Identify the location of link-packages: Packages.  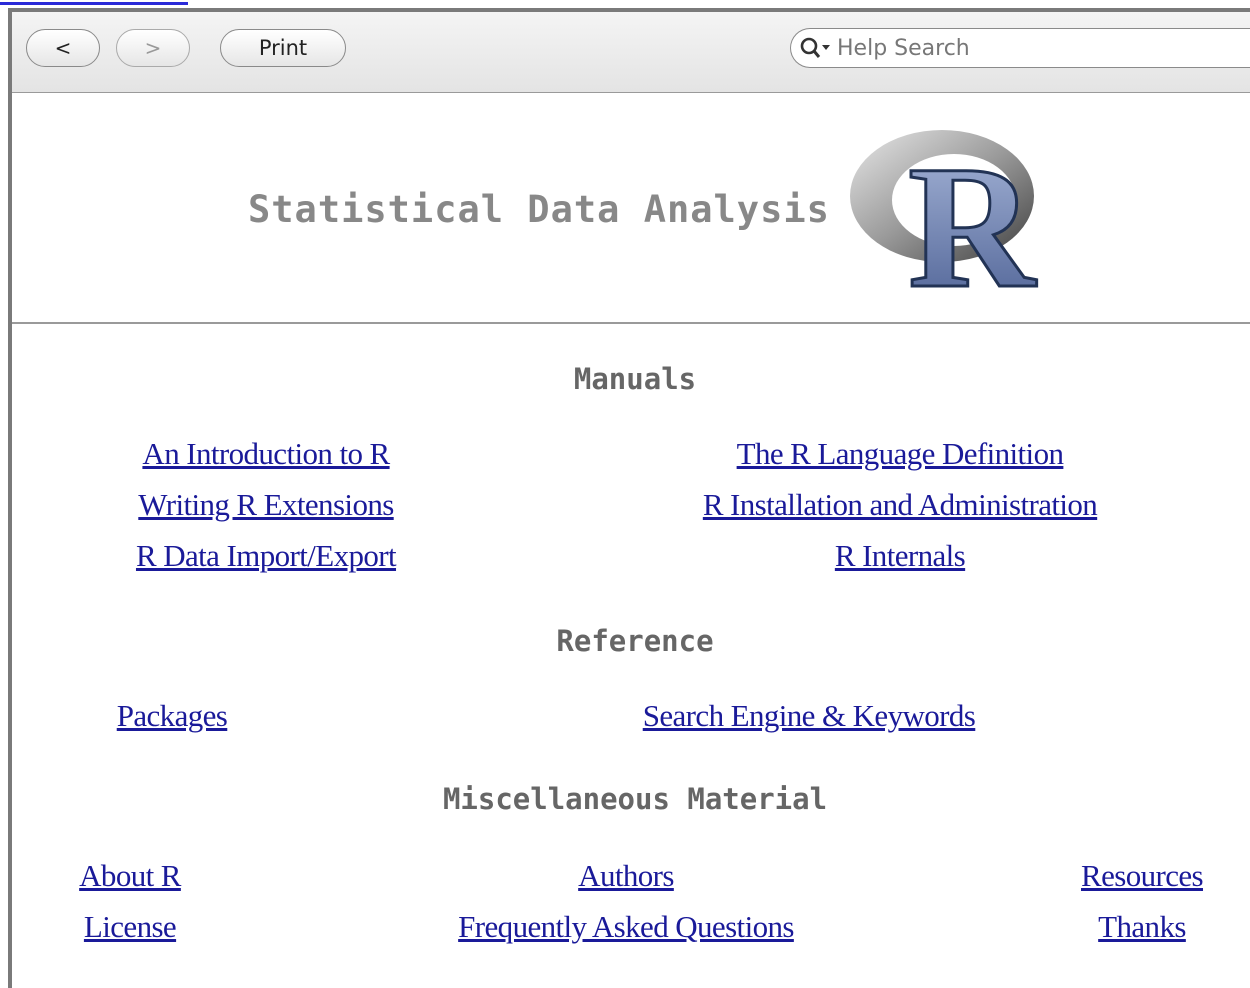
(172, 716).